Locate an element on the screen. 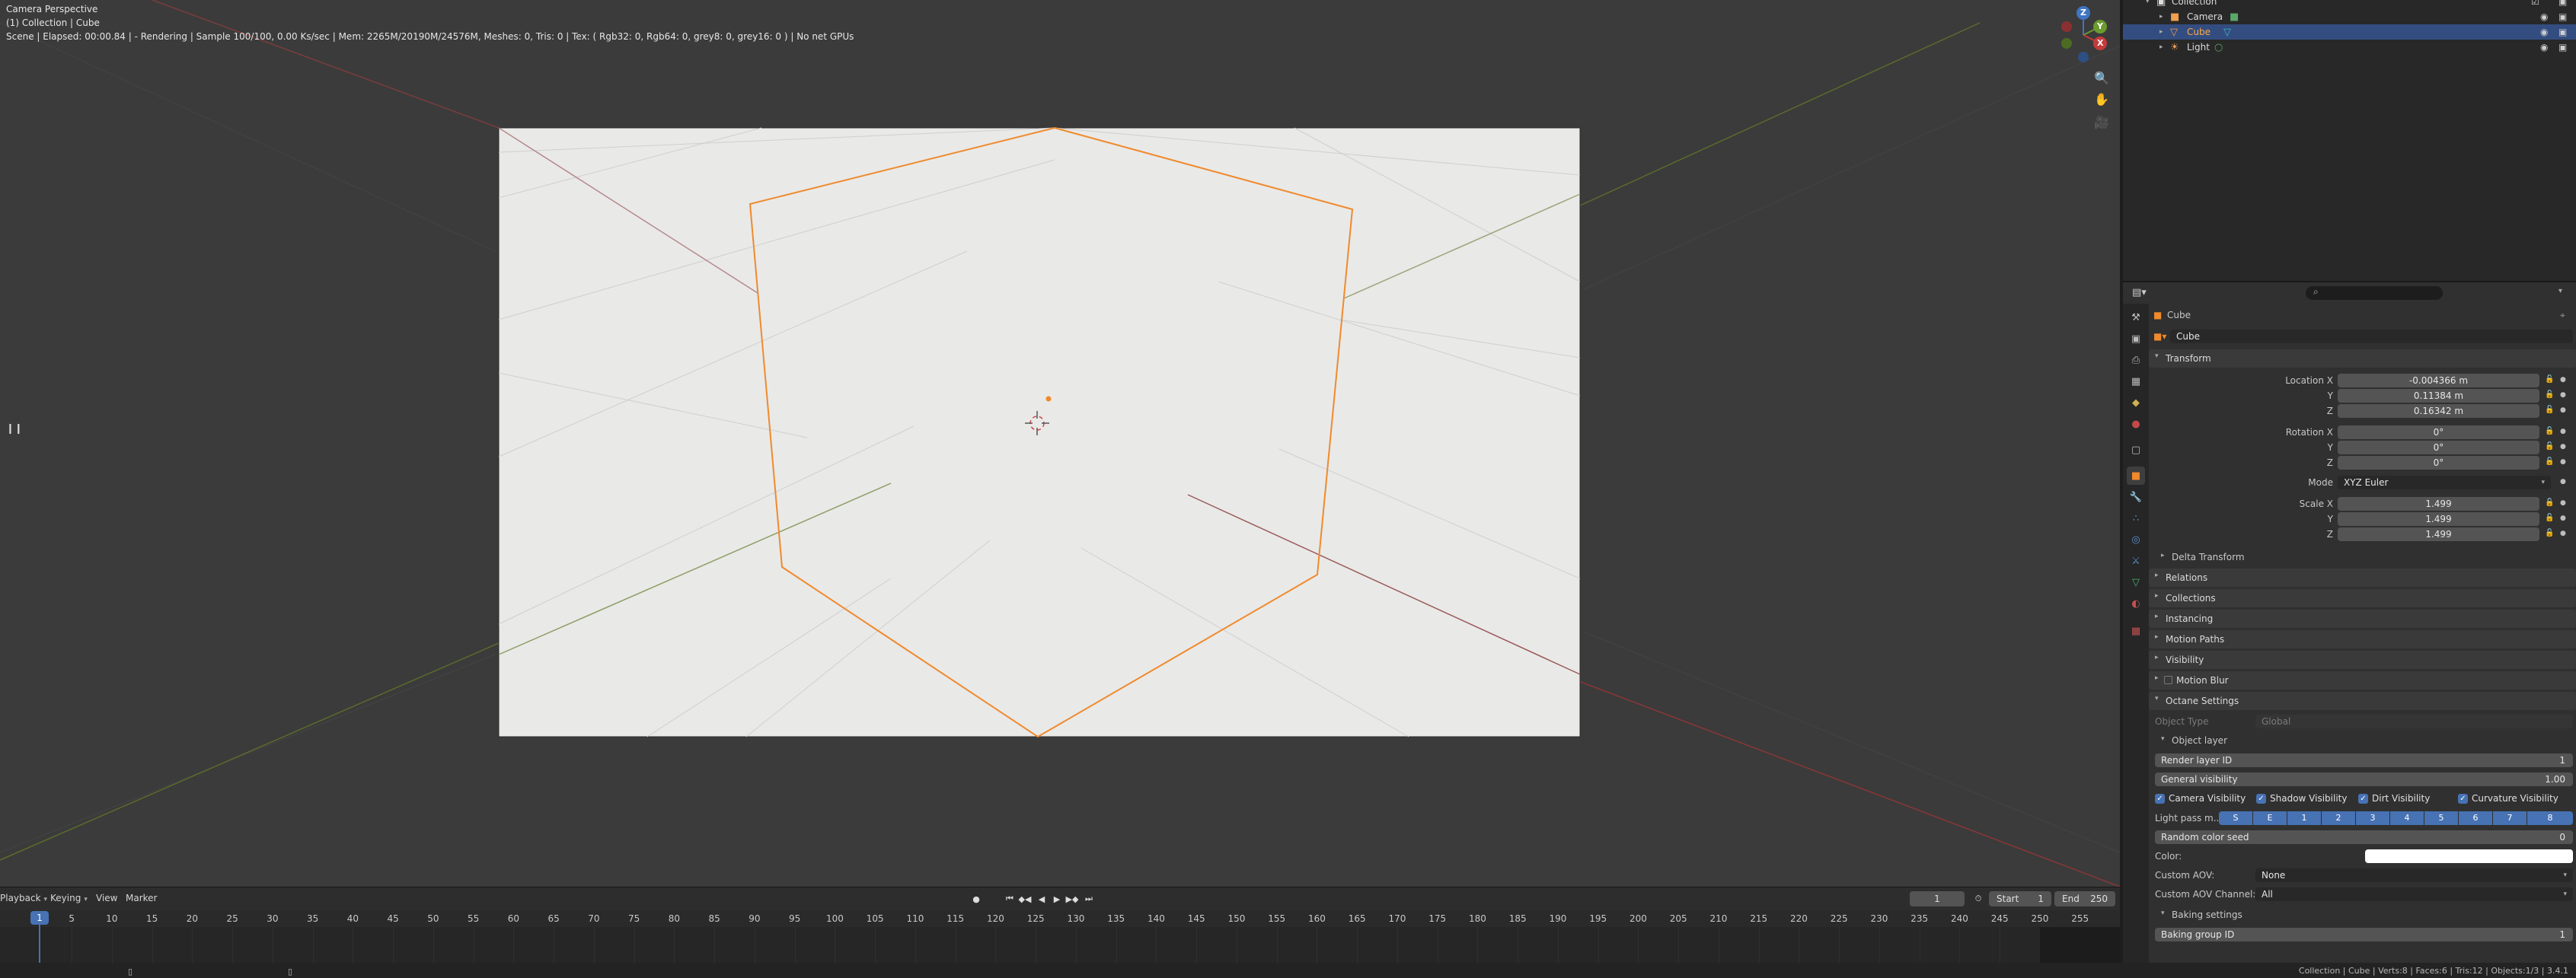 Image resolution: width=2576 pixels, height=978 pixels. panel-transform: ▾ Transform is located at coordinates (2362, 358).